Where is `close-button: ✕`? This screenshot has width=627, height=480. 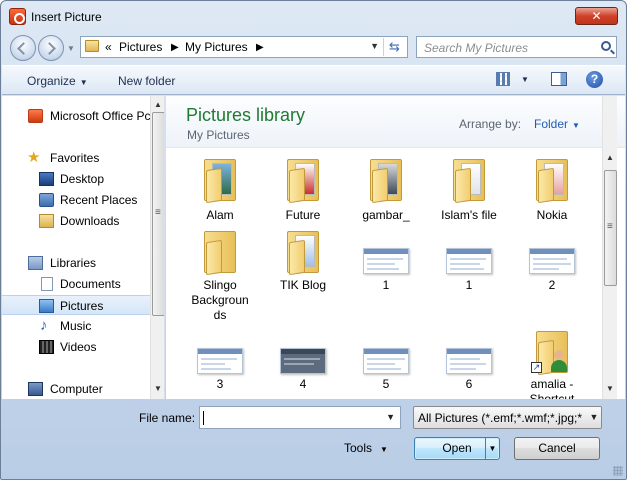
close-button: ✕ is located at coordinates (596, 16).